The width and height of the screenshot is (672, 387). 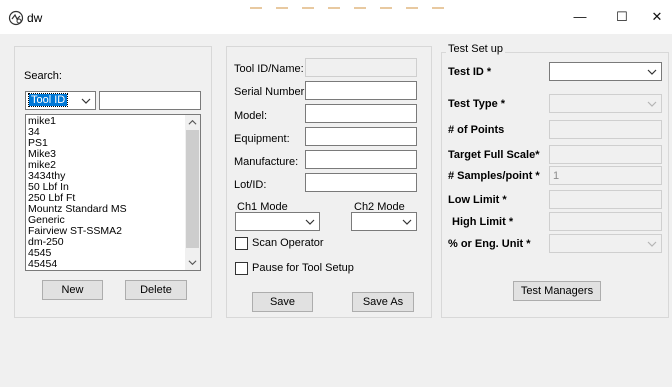 I want to click on search-field-value: Tool ID, so click(x=48, y=100).